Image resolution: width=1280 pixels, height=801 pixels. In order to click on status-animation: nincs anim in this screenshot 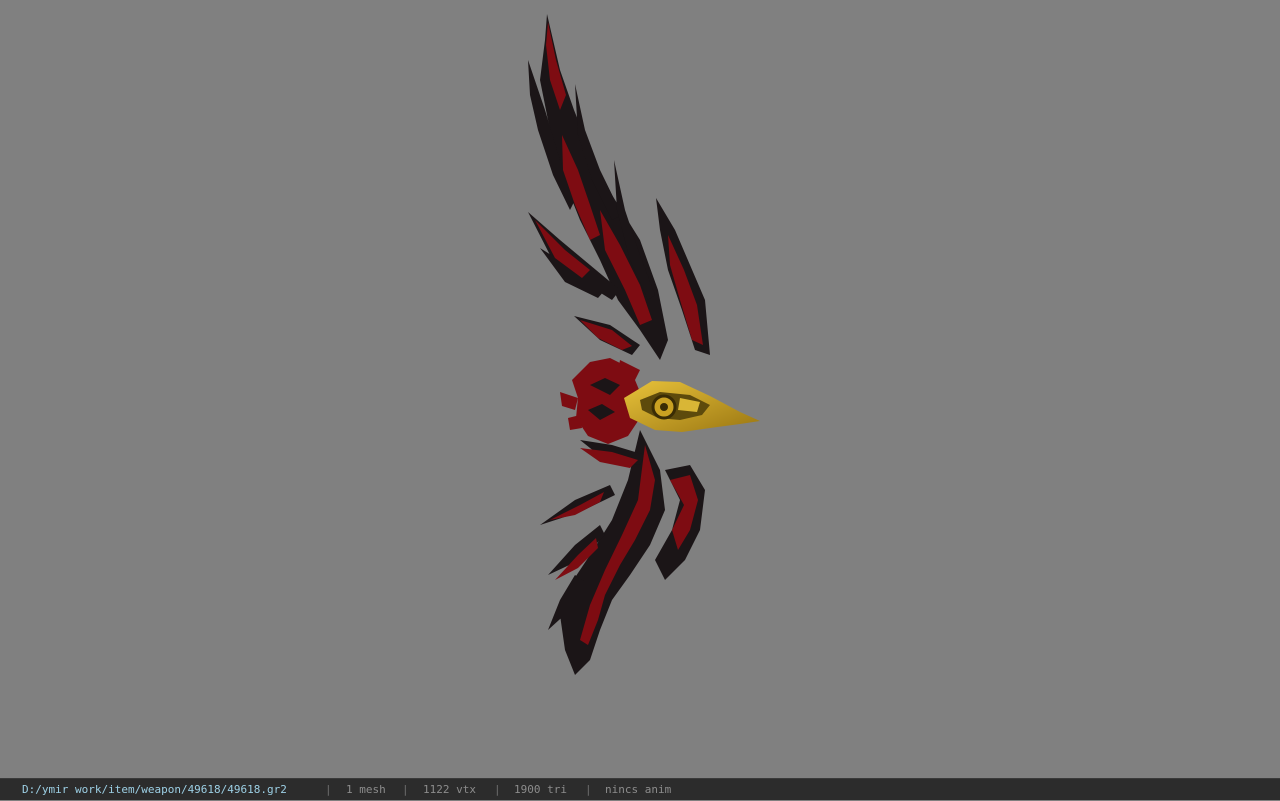, I will do `click(638, 789)`.